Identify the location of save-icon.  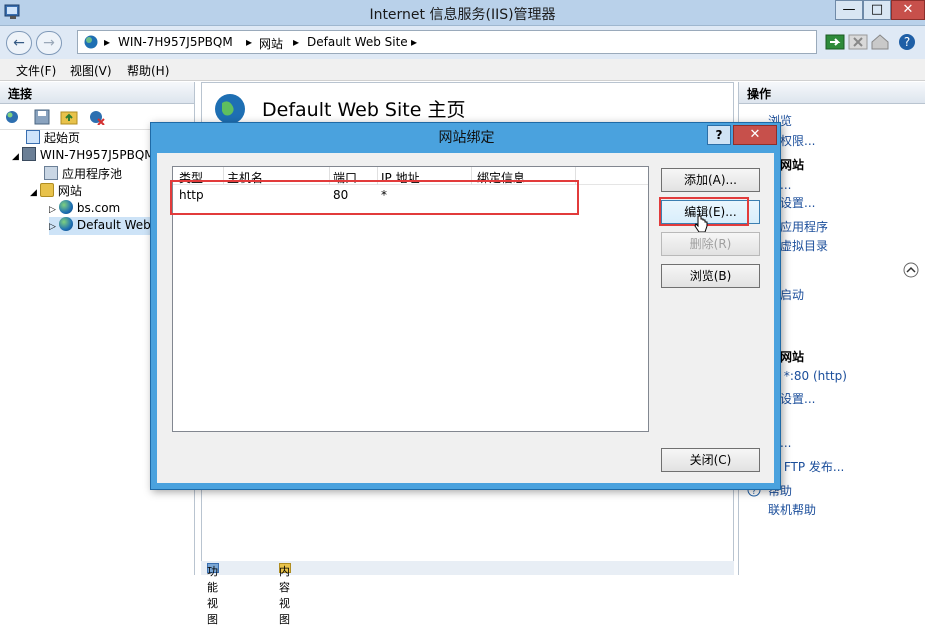
(42, 117).